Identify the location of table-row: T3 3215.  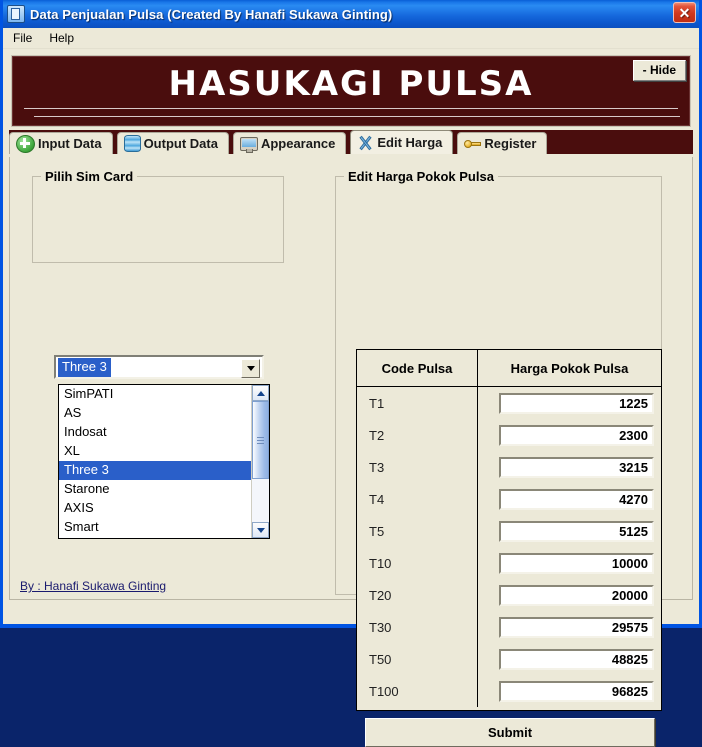
(509, 467).